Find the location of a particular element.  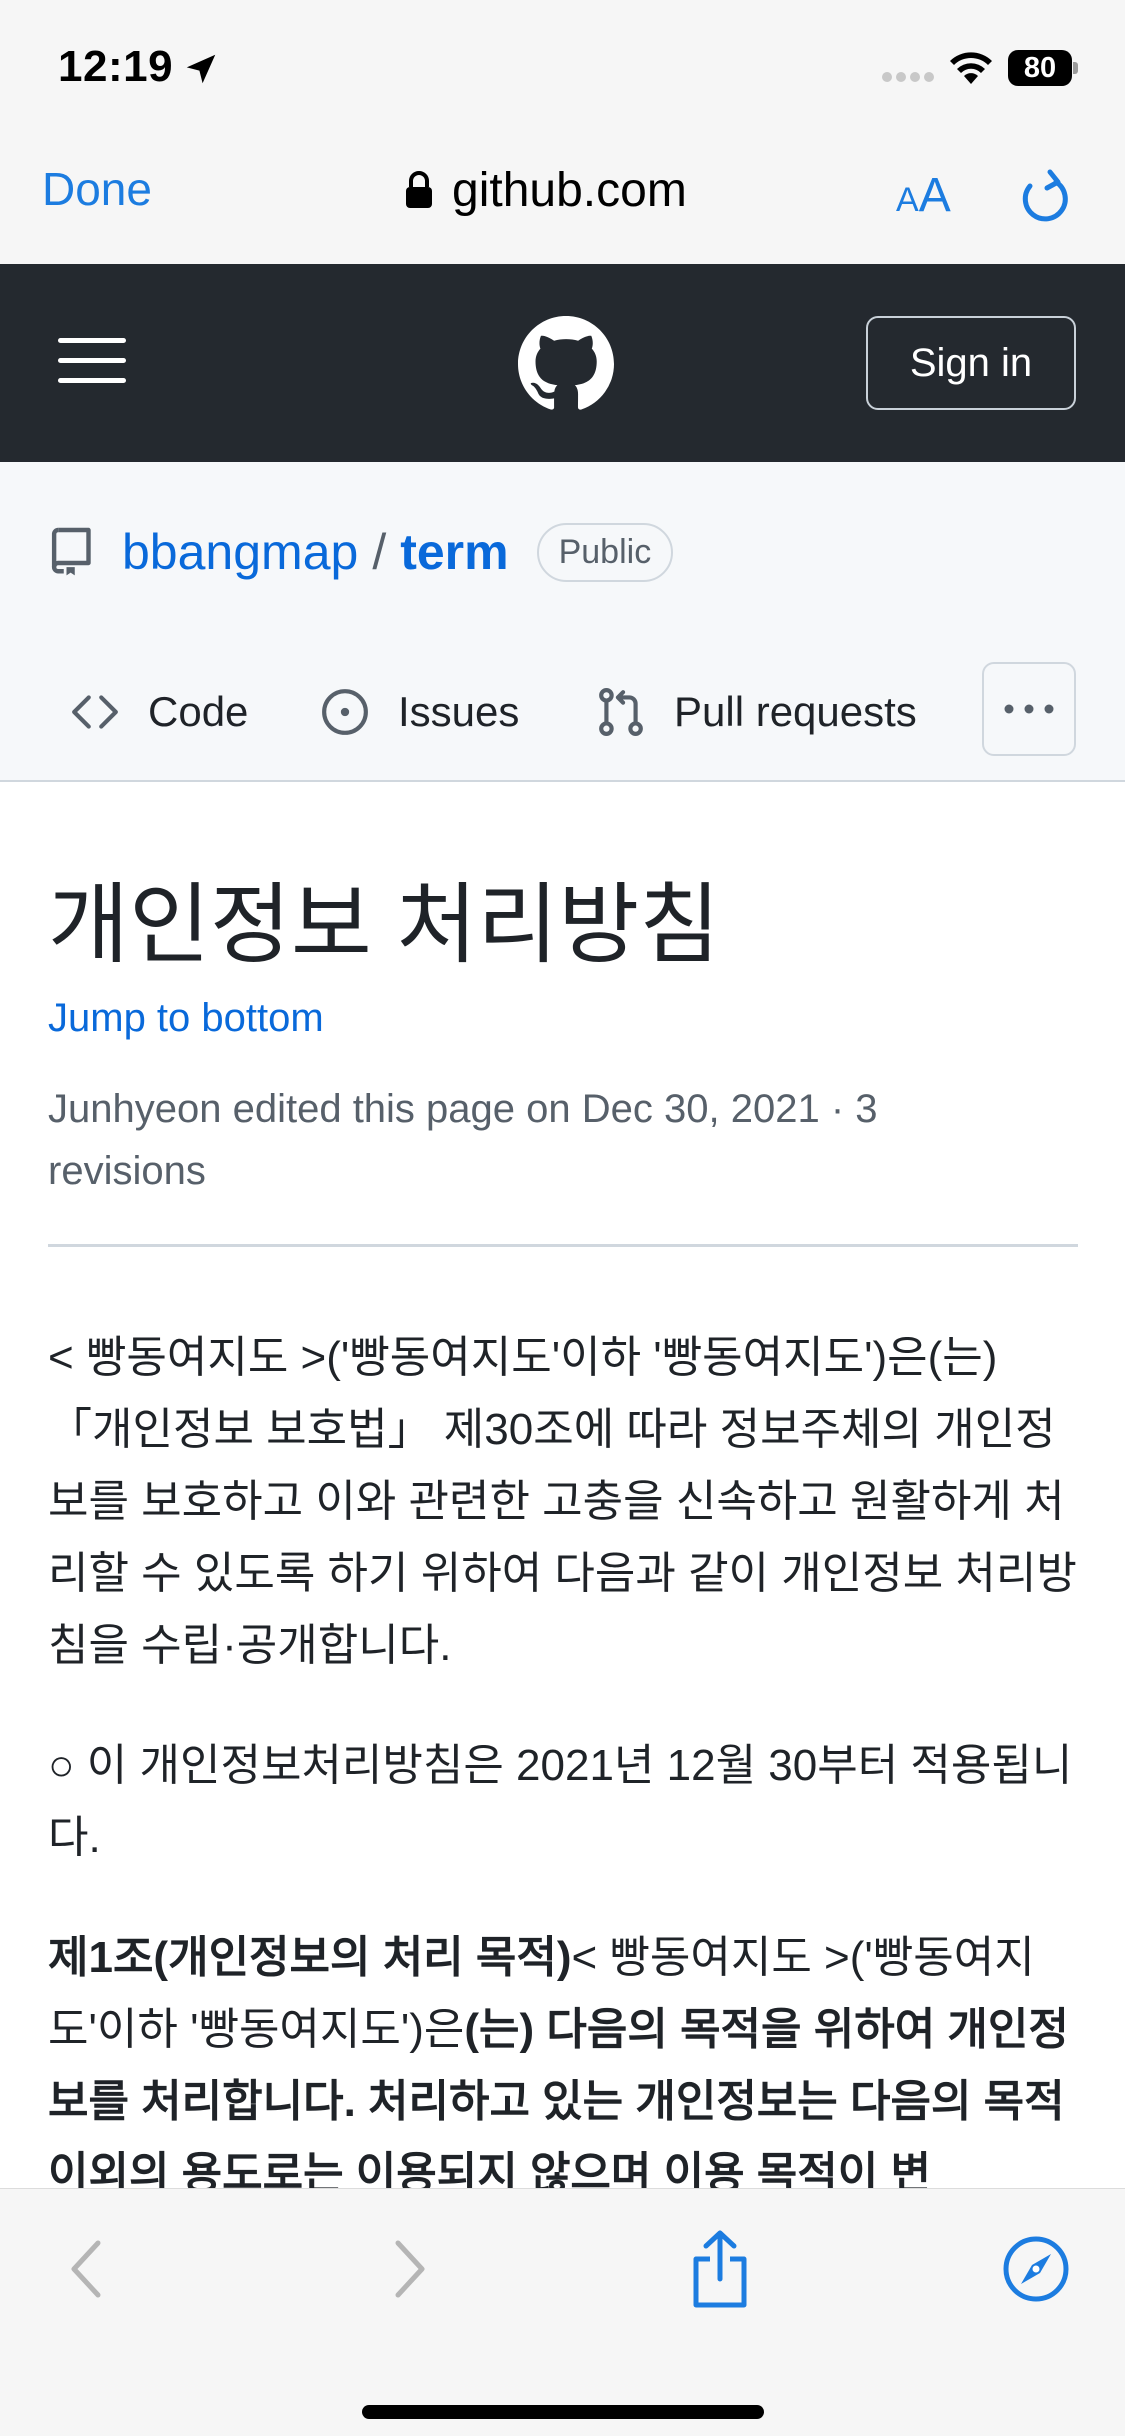

repo-title: bbangmap / term Public is located at coordinates (362, 552).